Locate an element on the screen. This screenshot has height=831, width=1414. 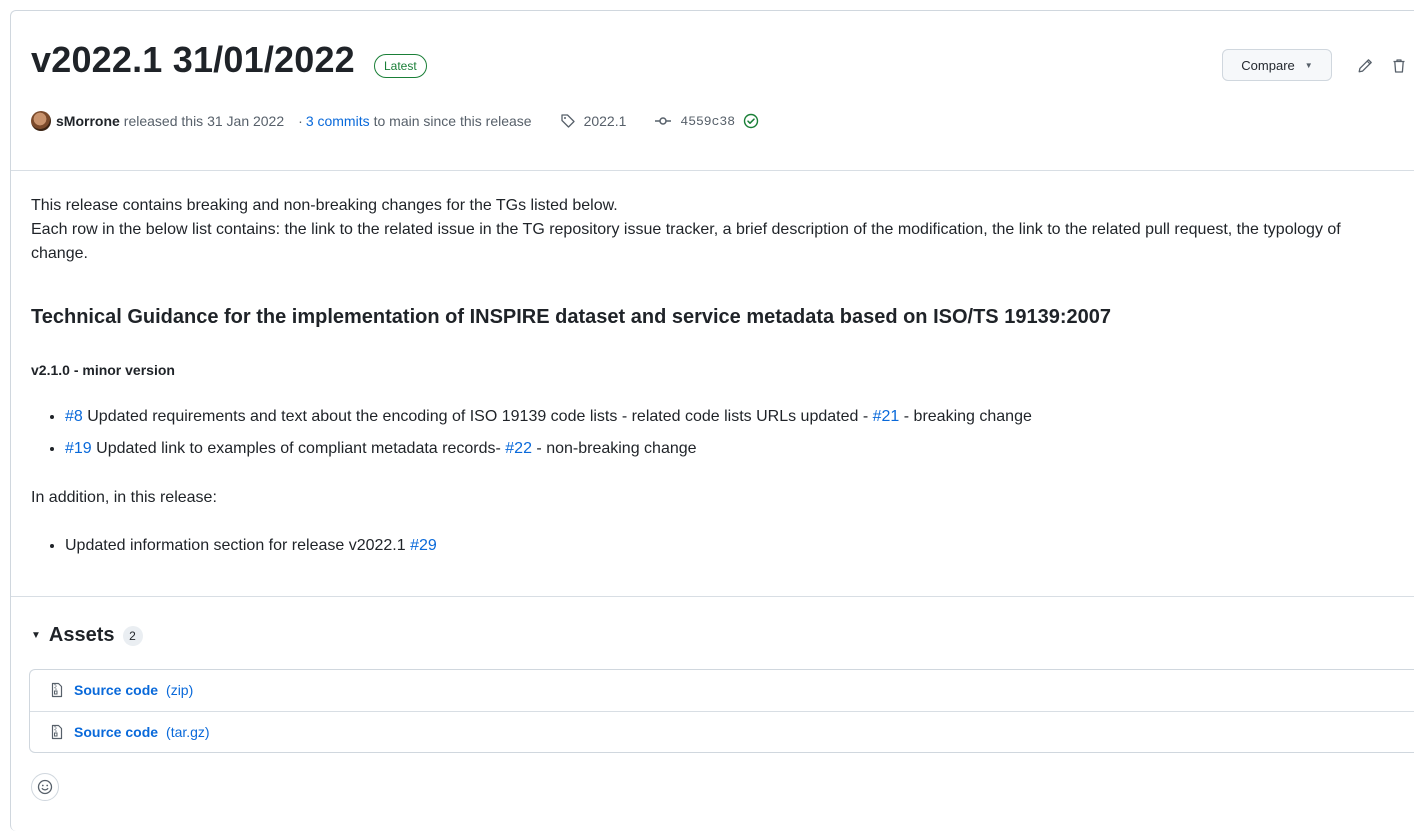
pencil-icon is located at coordinates (1365, 66).